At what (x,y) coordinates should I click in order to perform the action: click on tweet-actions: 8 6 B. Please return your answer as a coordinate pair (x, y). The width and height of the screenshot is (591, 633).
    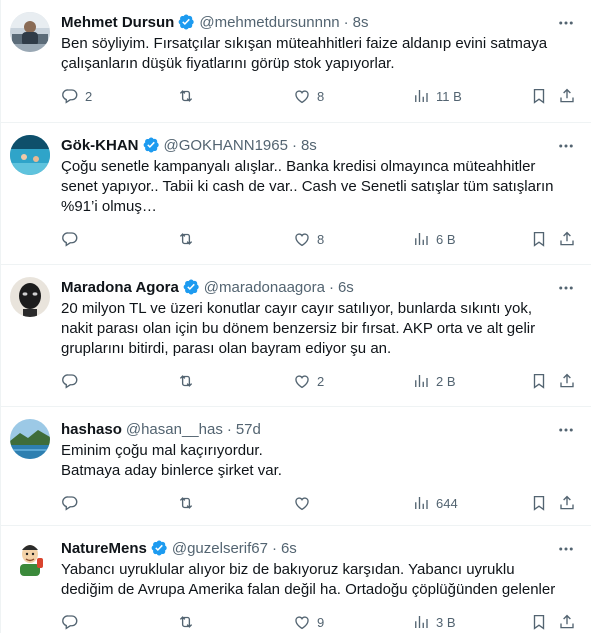
    Looking at the image, I should click on (318, 245).